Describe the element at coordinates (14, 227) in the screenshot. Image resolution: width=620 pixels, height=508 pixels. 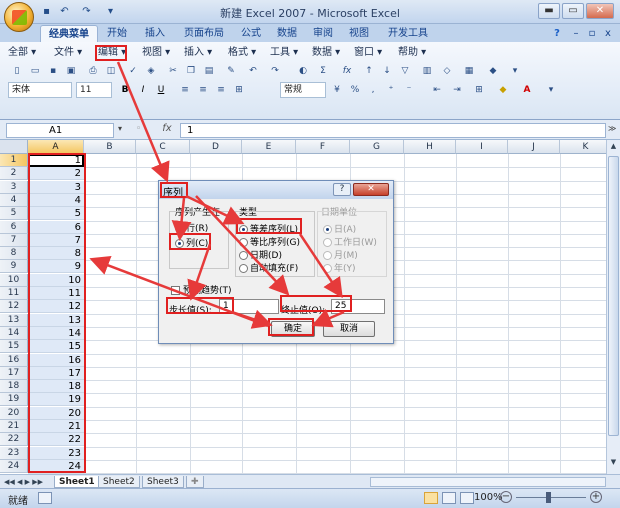
I see `row-header-6: 6` at that location.